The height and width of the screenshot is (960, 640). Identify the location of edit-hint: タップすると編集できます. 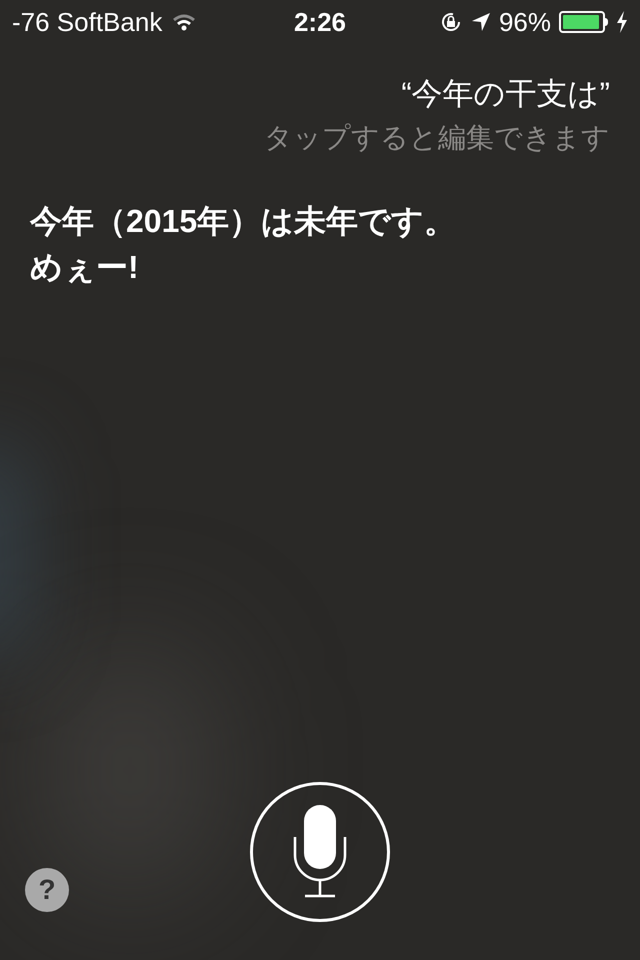
(437, 138).